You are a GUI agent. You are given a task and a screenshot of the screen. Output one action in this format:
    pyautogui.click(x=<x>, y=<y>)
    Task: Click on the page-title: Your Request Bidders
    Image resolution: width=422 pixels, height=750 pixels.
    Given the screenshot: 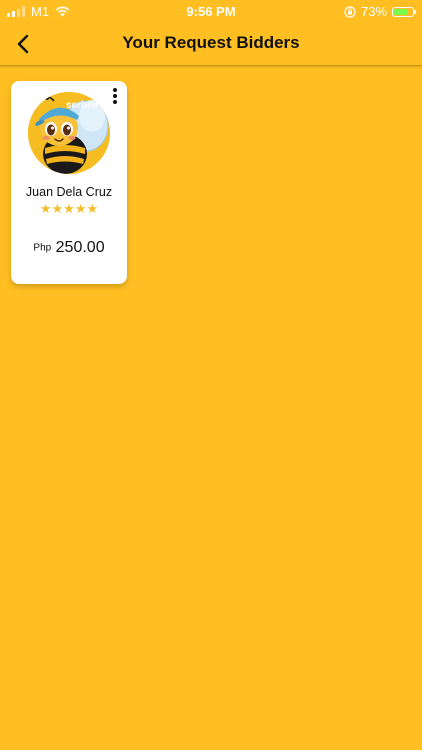 What is the action you would take?
    pyautogui.click(x=211, y=42)
    